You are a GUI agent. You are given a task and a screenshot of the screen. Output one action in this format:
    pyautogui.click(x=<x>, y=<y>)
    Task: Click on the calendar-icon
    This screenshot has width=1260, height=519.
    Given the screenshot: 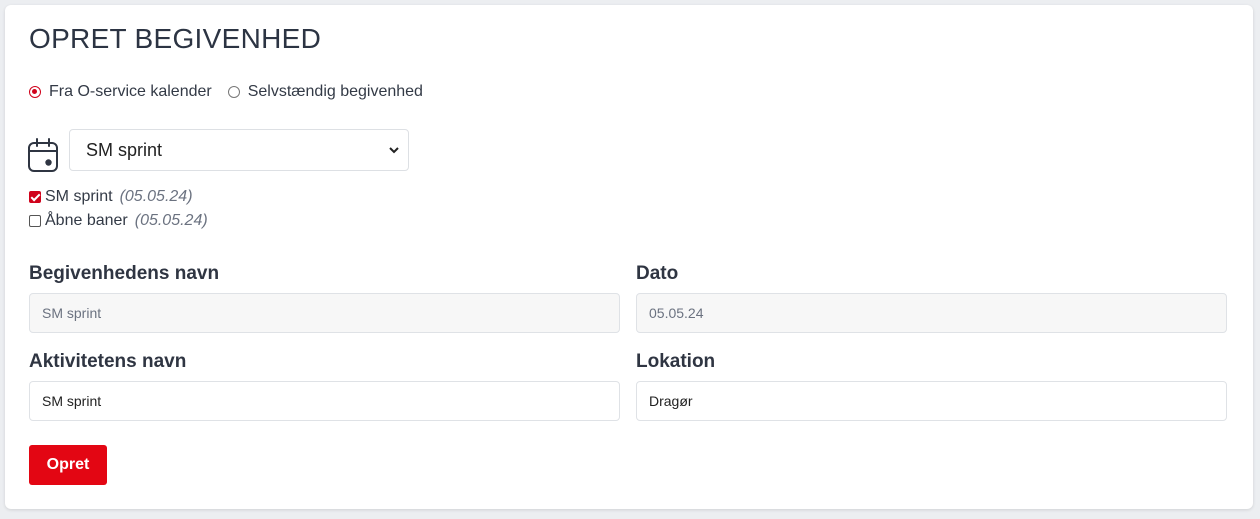 What is the action you would take?
    pyautogui.click(x=43, y=155)
    